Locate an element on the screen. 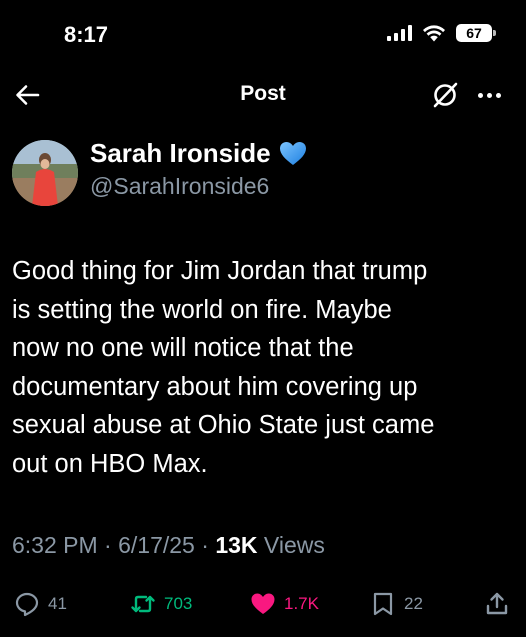 The height and width of the screenshot is (637, 526). repost-icon is located at coordinates (143, 604).